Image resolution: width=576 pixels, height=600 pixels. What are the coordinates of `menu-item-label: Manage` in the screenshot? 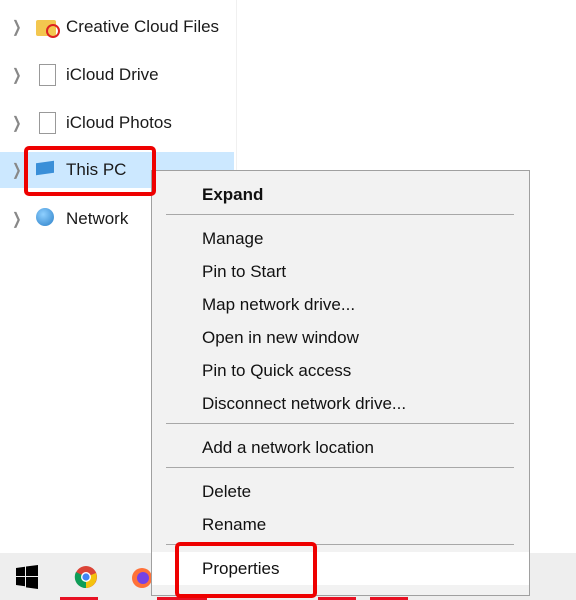 It's located at (233, 238).